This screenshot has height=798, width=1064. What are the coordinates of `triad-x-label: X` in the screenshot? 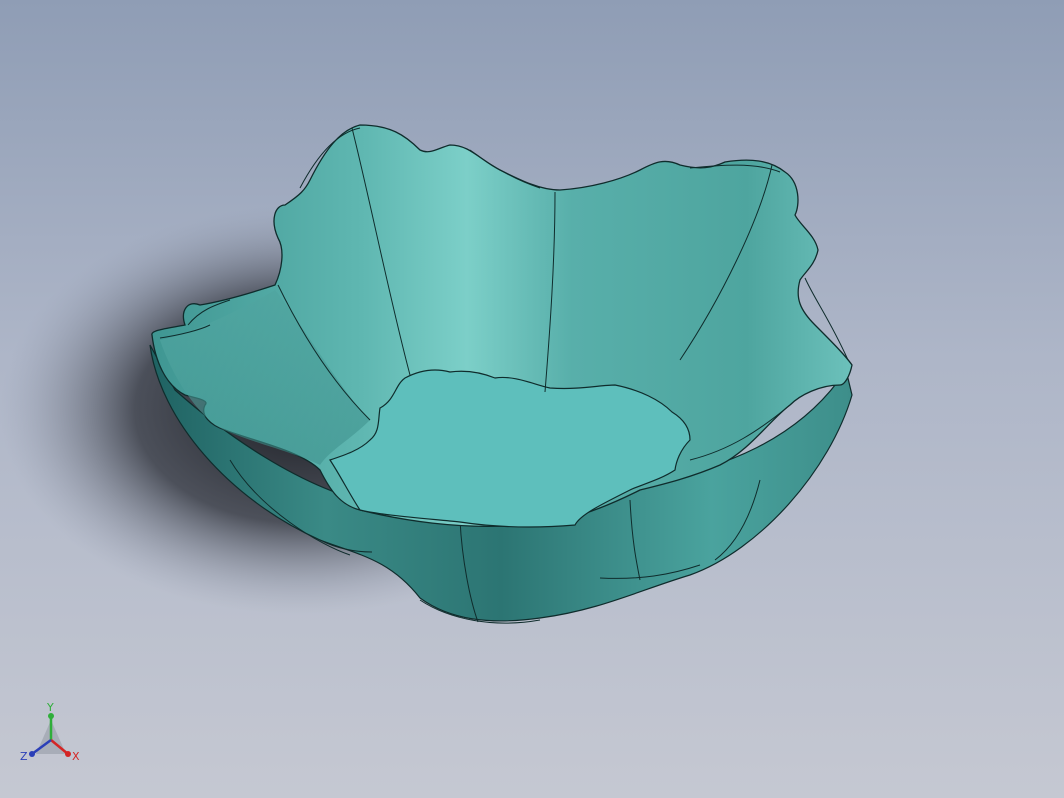 It's located at (76, 756).